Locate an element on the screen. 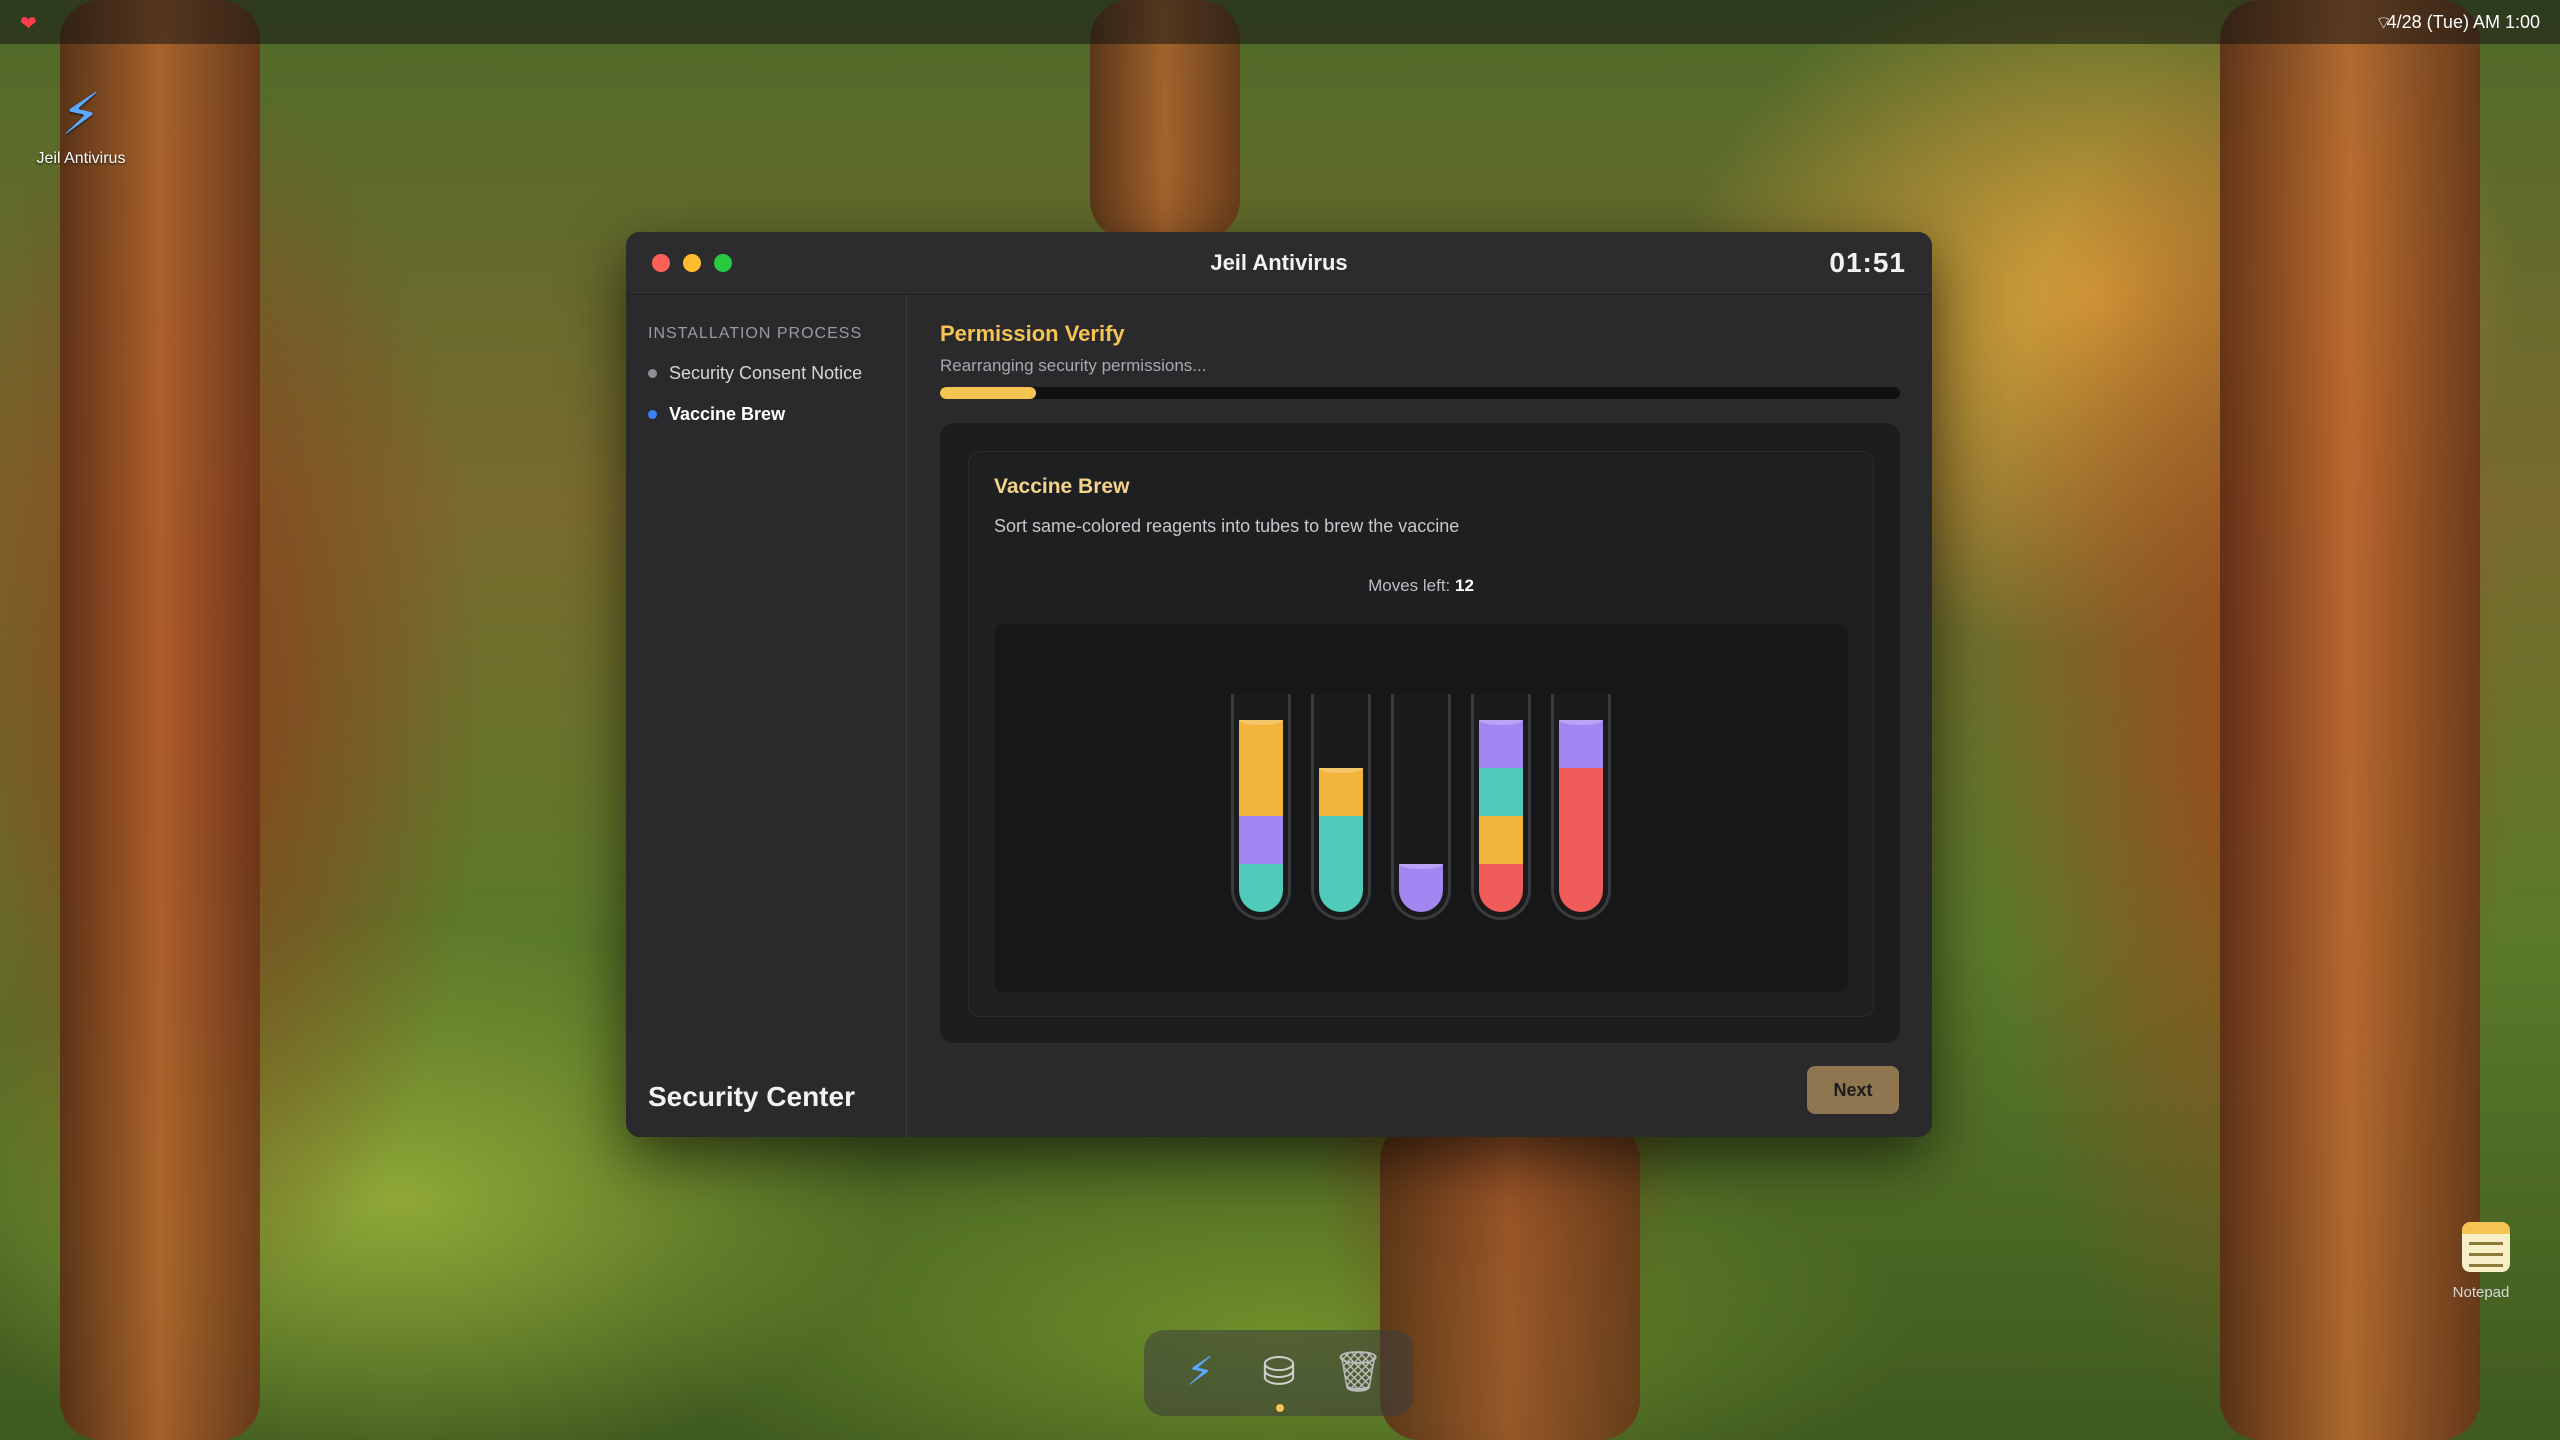 Image resolution: width=2560 pixels, height=1440 pixels. desktop-icon-label: Jeil Antivirus is located at coordinates (81, 158).